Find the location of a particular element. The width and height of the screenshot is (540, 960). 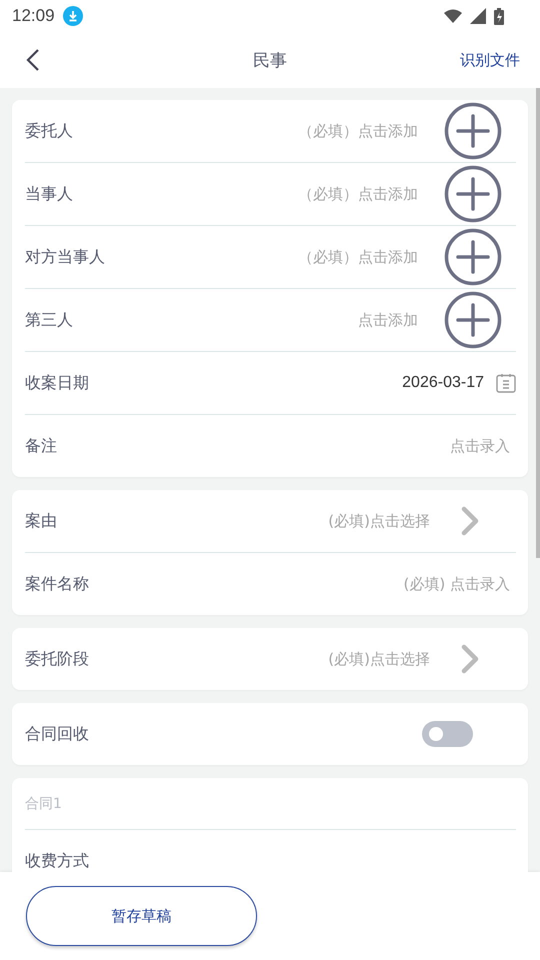

field-label: 备注 is located at coordinates (41, 446).